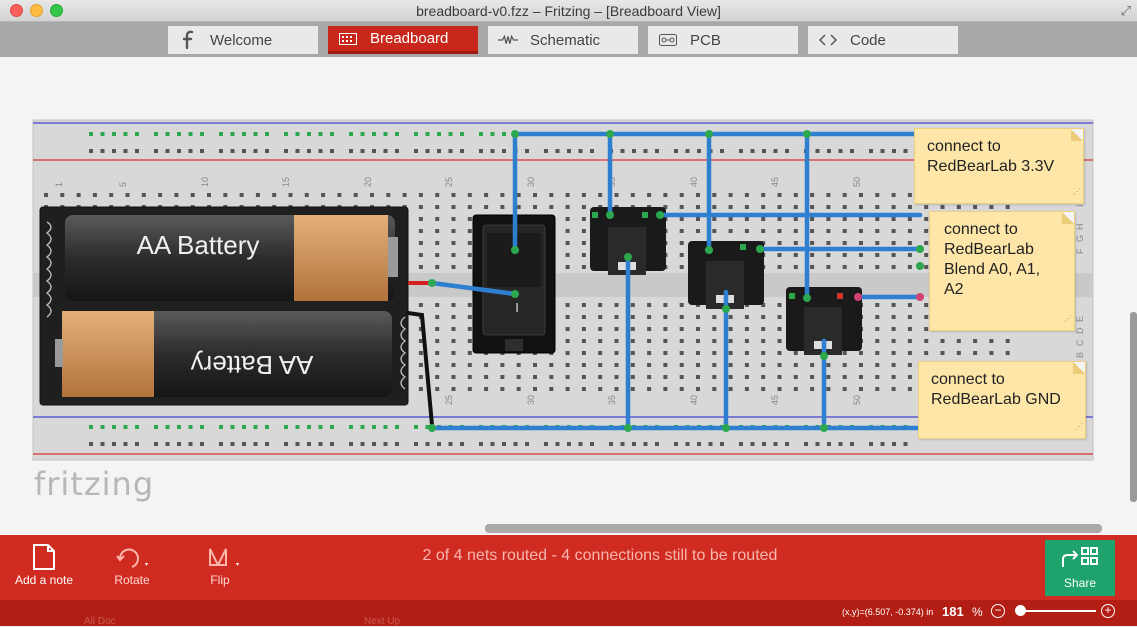 The height and width of the screenshot is (627, 1137). Describe the element at coordinates (723, 40) in the screenshot. I see `tab-pcb: PCB` at that location.